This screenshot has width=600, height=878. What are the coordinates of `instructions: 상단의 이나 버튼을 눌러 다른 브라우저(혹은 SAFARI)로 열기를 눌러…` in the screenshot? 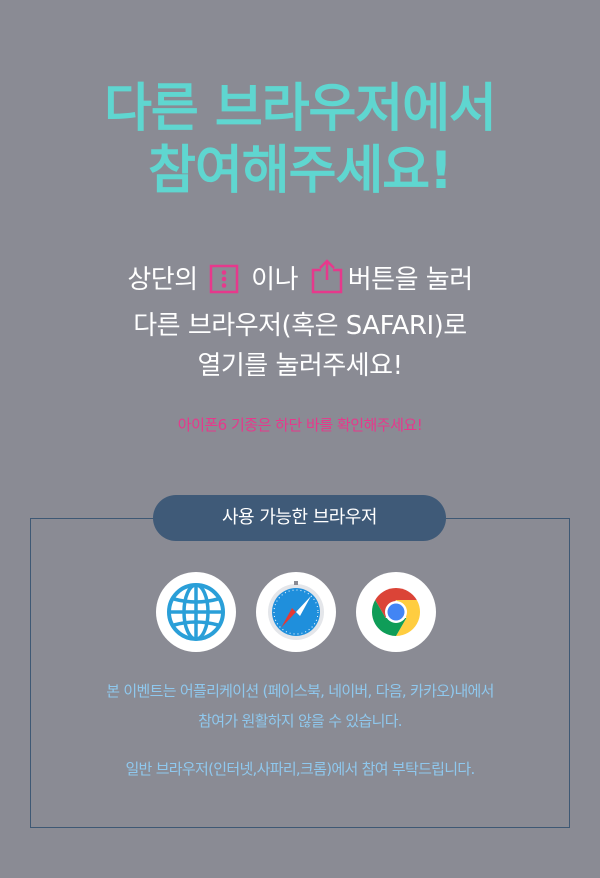 It's located at (300, 322).